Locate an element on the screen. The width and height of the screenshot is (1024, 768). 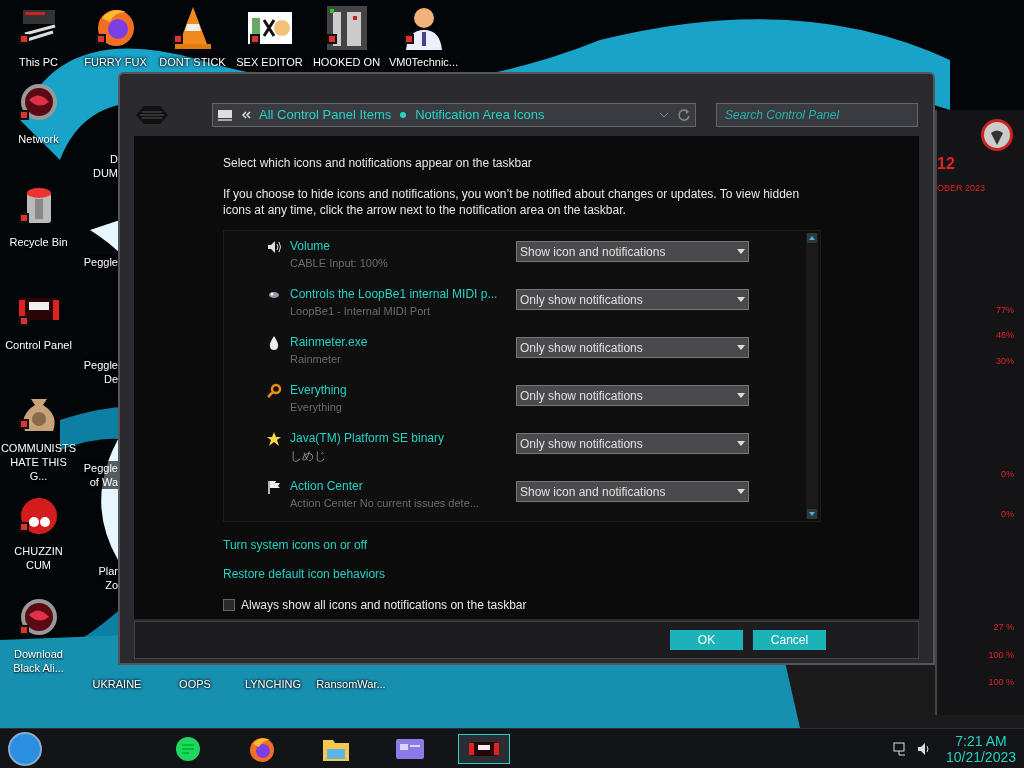
meter-reading: 27 % is located at coordinates (1003, 627).